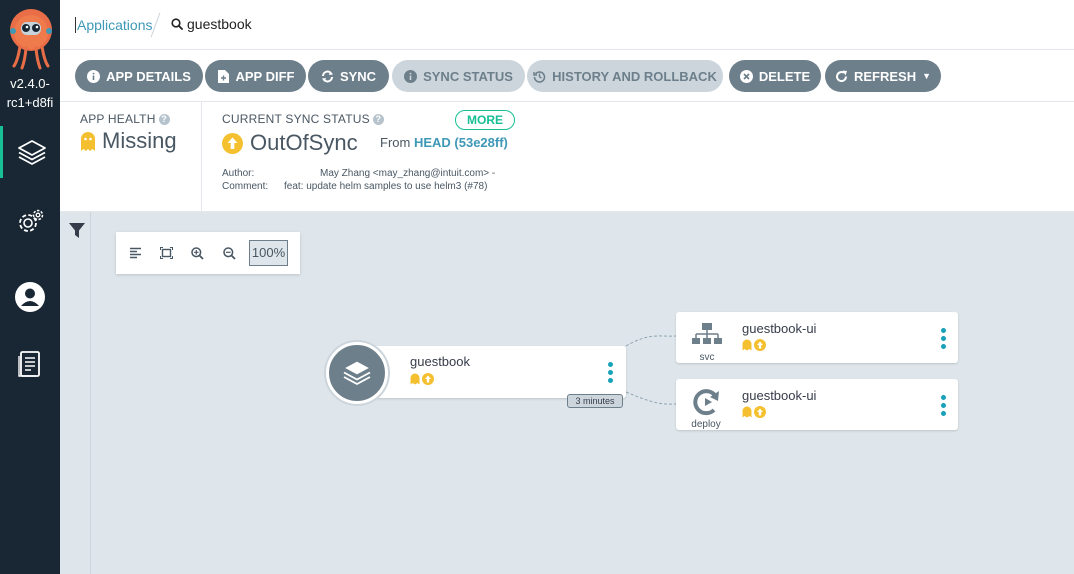 This screenshot has width=1074, height=574. What do you see at coordinates (177, 24) in the screenshot?
I see `search-icon` at bounding box center [177, 24].